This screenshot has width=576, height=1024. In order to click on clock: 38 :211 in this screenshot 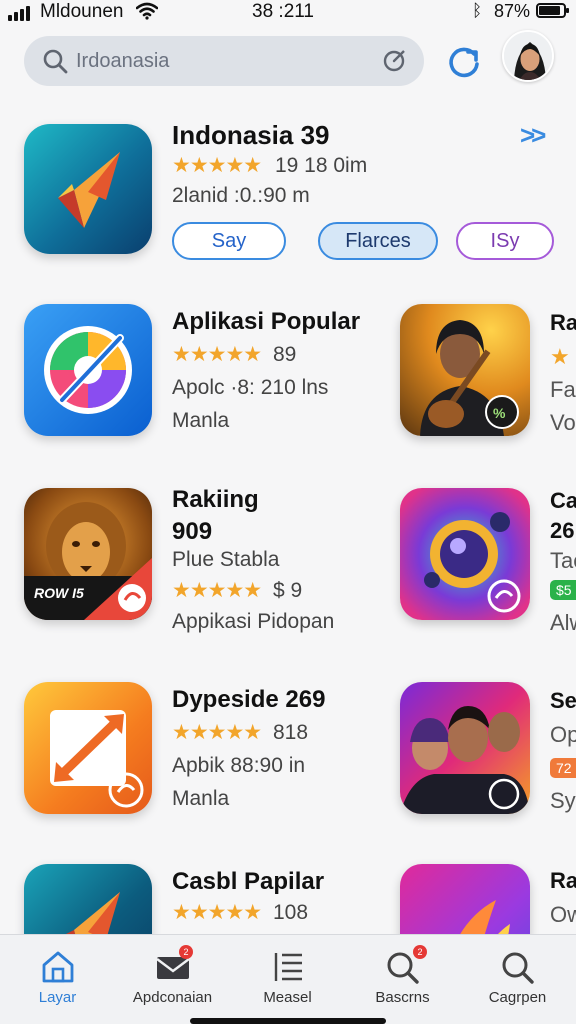, I will do `click(283, 11)`.